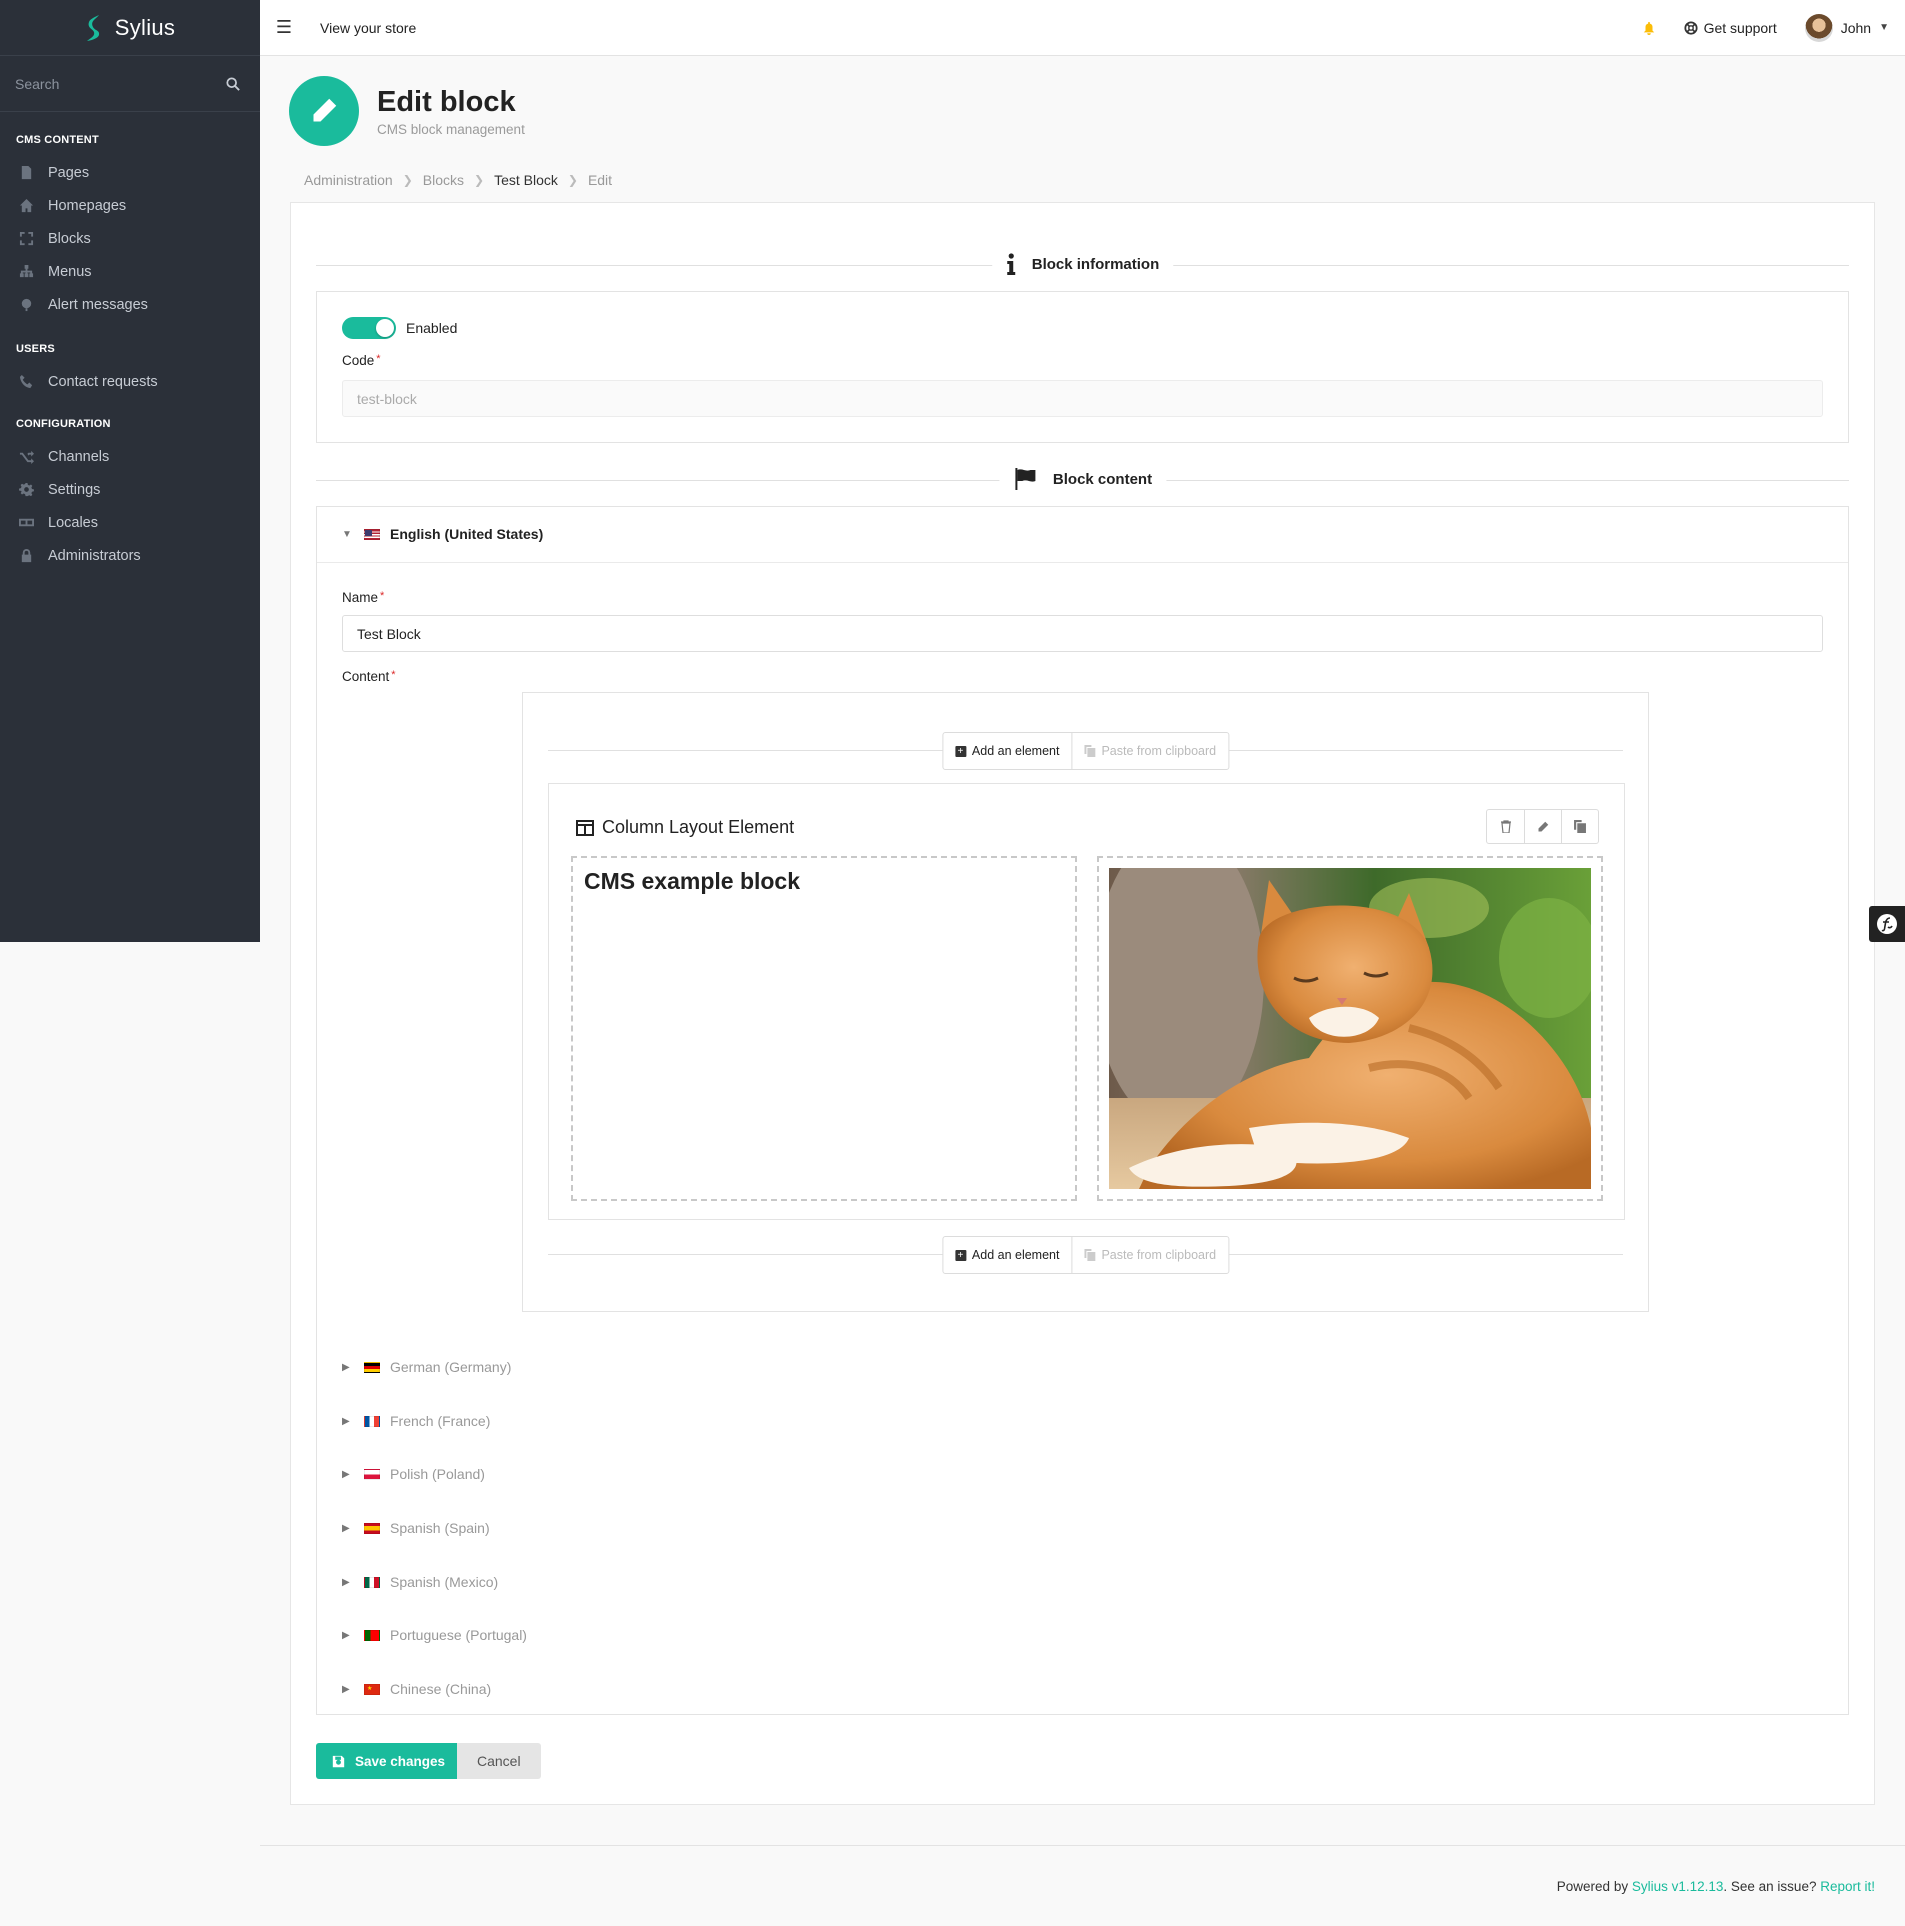 The width and height of the screenshot is (1905, 1926). Describe the element at coordinates (1542, 826) in the screenshot. I see `edit-element-button` at that location.